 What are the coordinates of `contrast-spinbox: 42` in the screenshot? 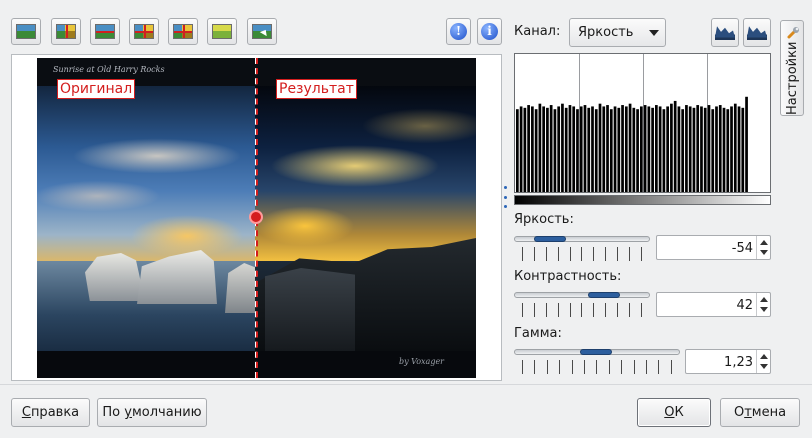 It's located at (713, 304).